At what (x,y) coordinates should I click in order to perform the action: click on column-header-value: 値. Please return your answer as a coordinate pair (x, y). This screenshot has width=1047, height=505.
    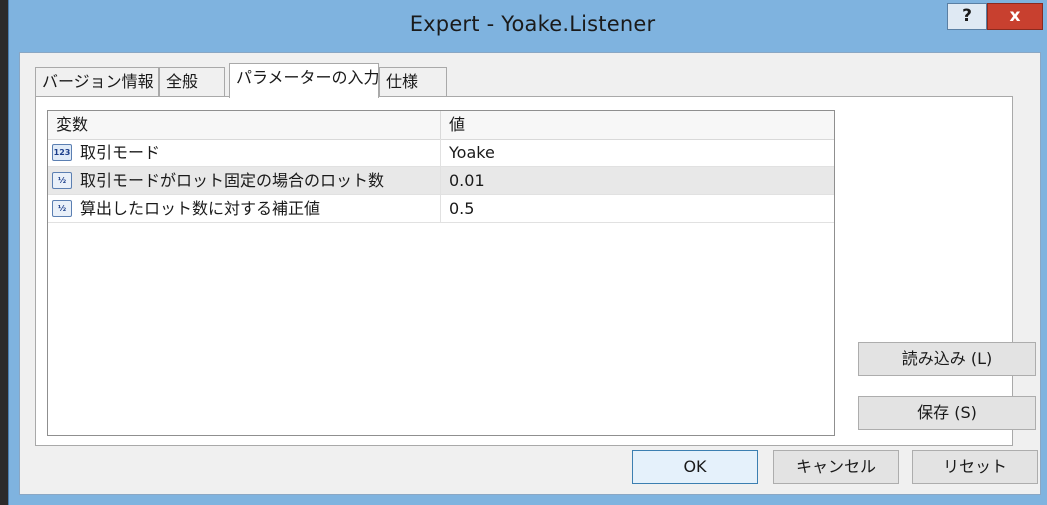
    Looking at the image, I should click on (637, 125).